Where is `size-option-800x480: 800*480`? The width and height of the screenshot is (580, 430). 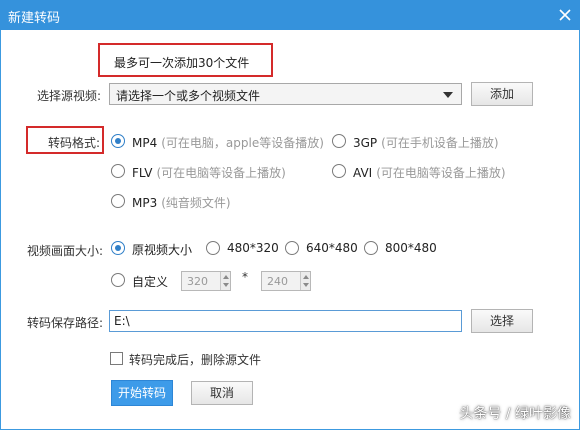
size-option-800x480: 800*480 is located at coordinates (411, 248).